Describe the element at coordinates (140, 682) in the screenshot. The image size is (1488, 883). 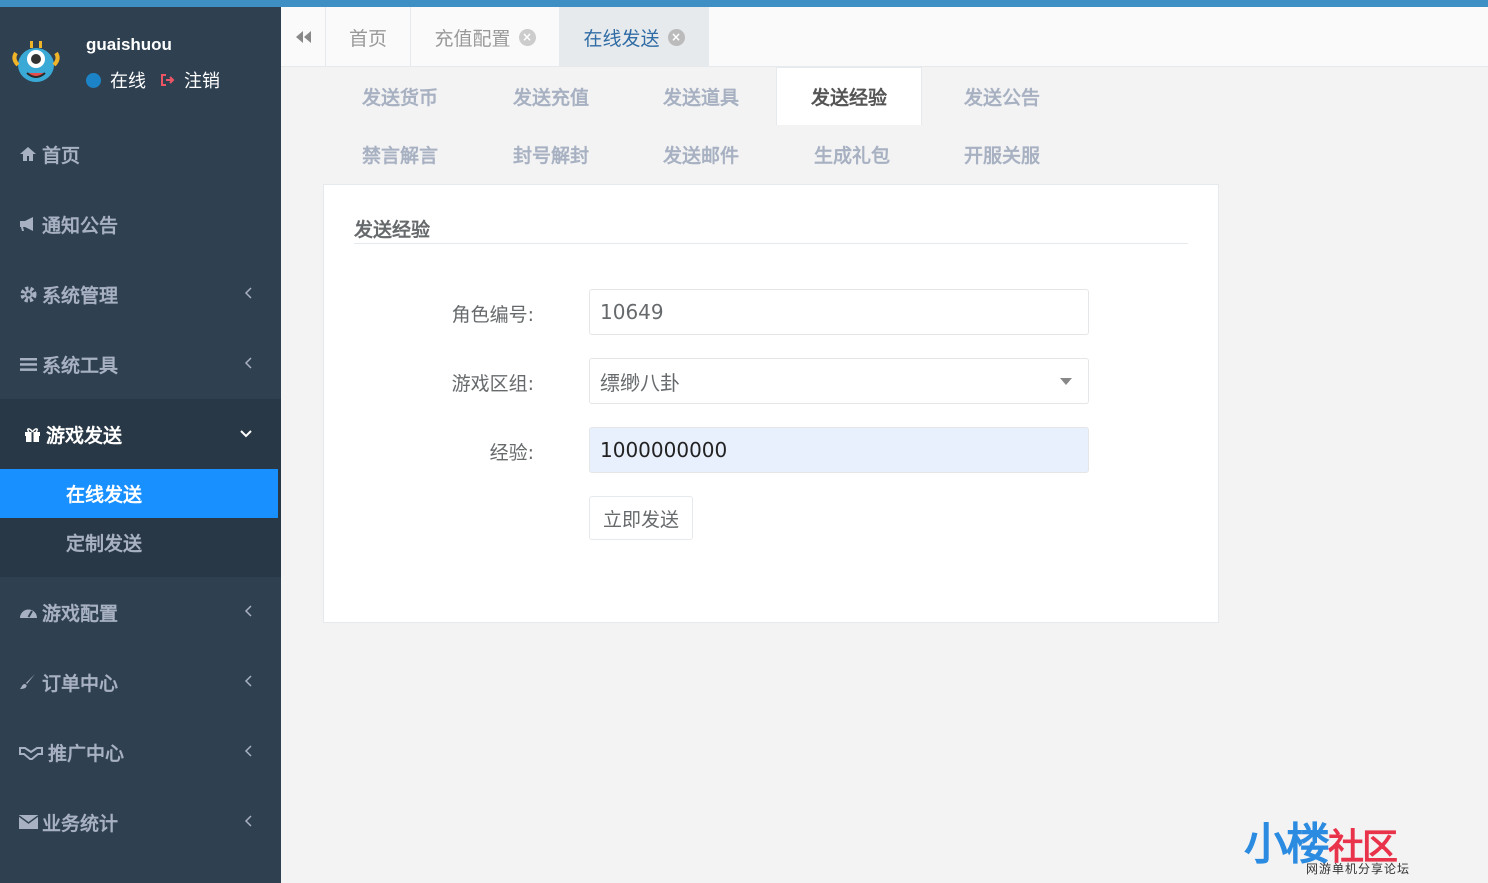
I see `sidebar-item-orders: 订单中心` at that location.